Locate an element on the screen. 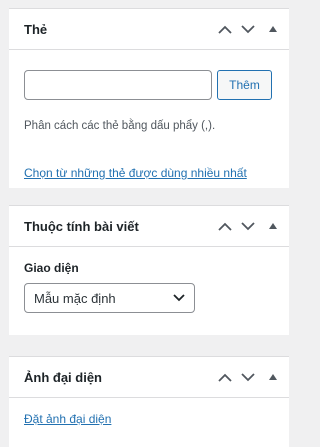  featured-image-panel-header: Ảnh đại diện is located at coordinates (149, 377).